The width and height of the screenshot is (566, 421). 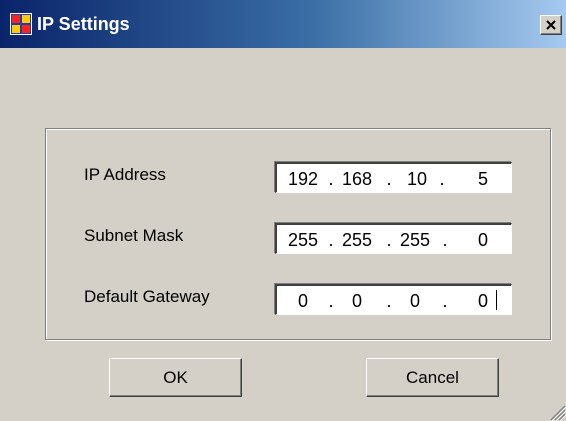 What do you see at coordinates (357, 301) in the screenshot?
I see `default-gateway-octet-2: 0` at bounding box center [357, 301].